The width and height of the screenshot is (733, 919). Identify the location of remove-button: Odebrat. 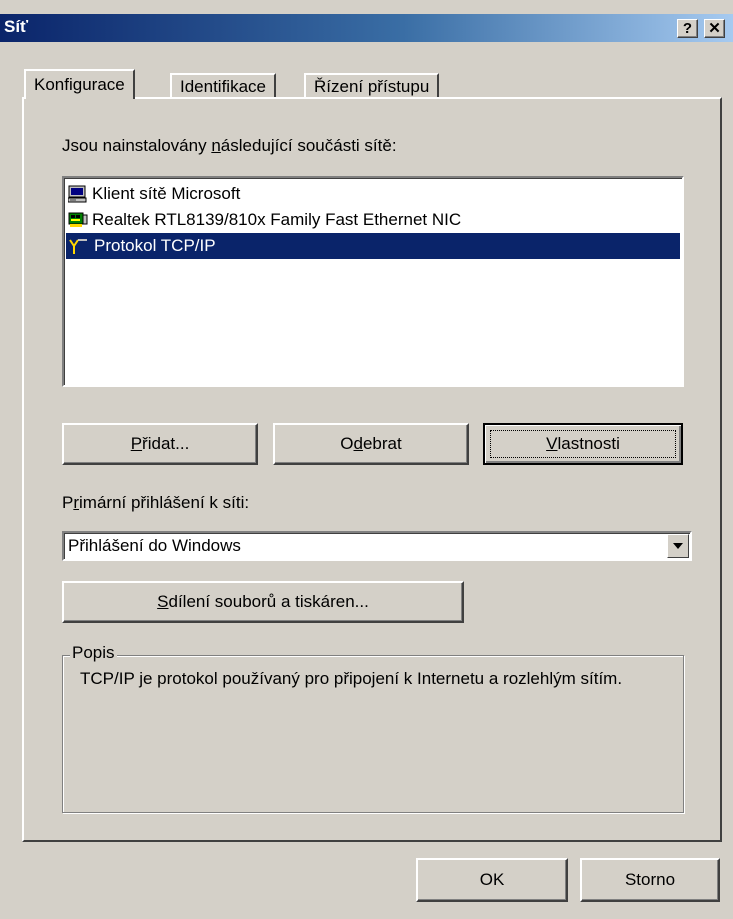
(371, 444).